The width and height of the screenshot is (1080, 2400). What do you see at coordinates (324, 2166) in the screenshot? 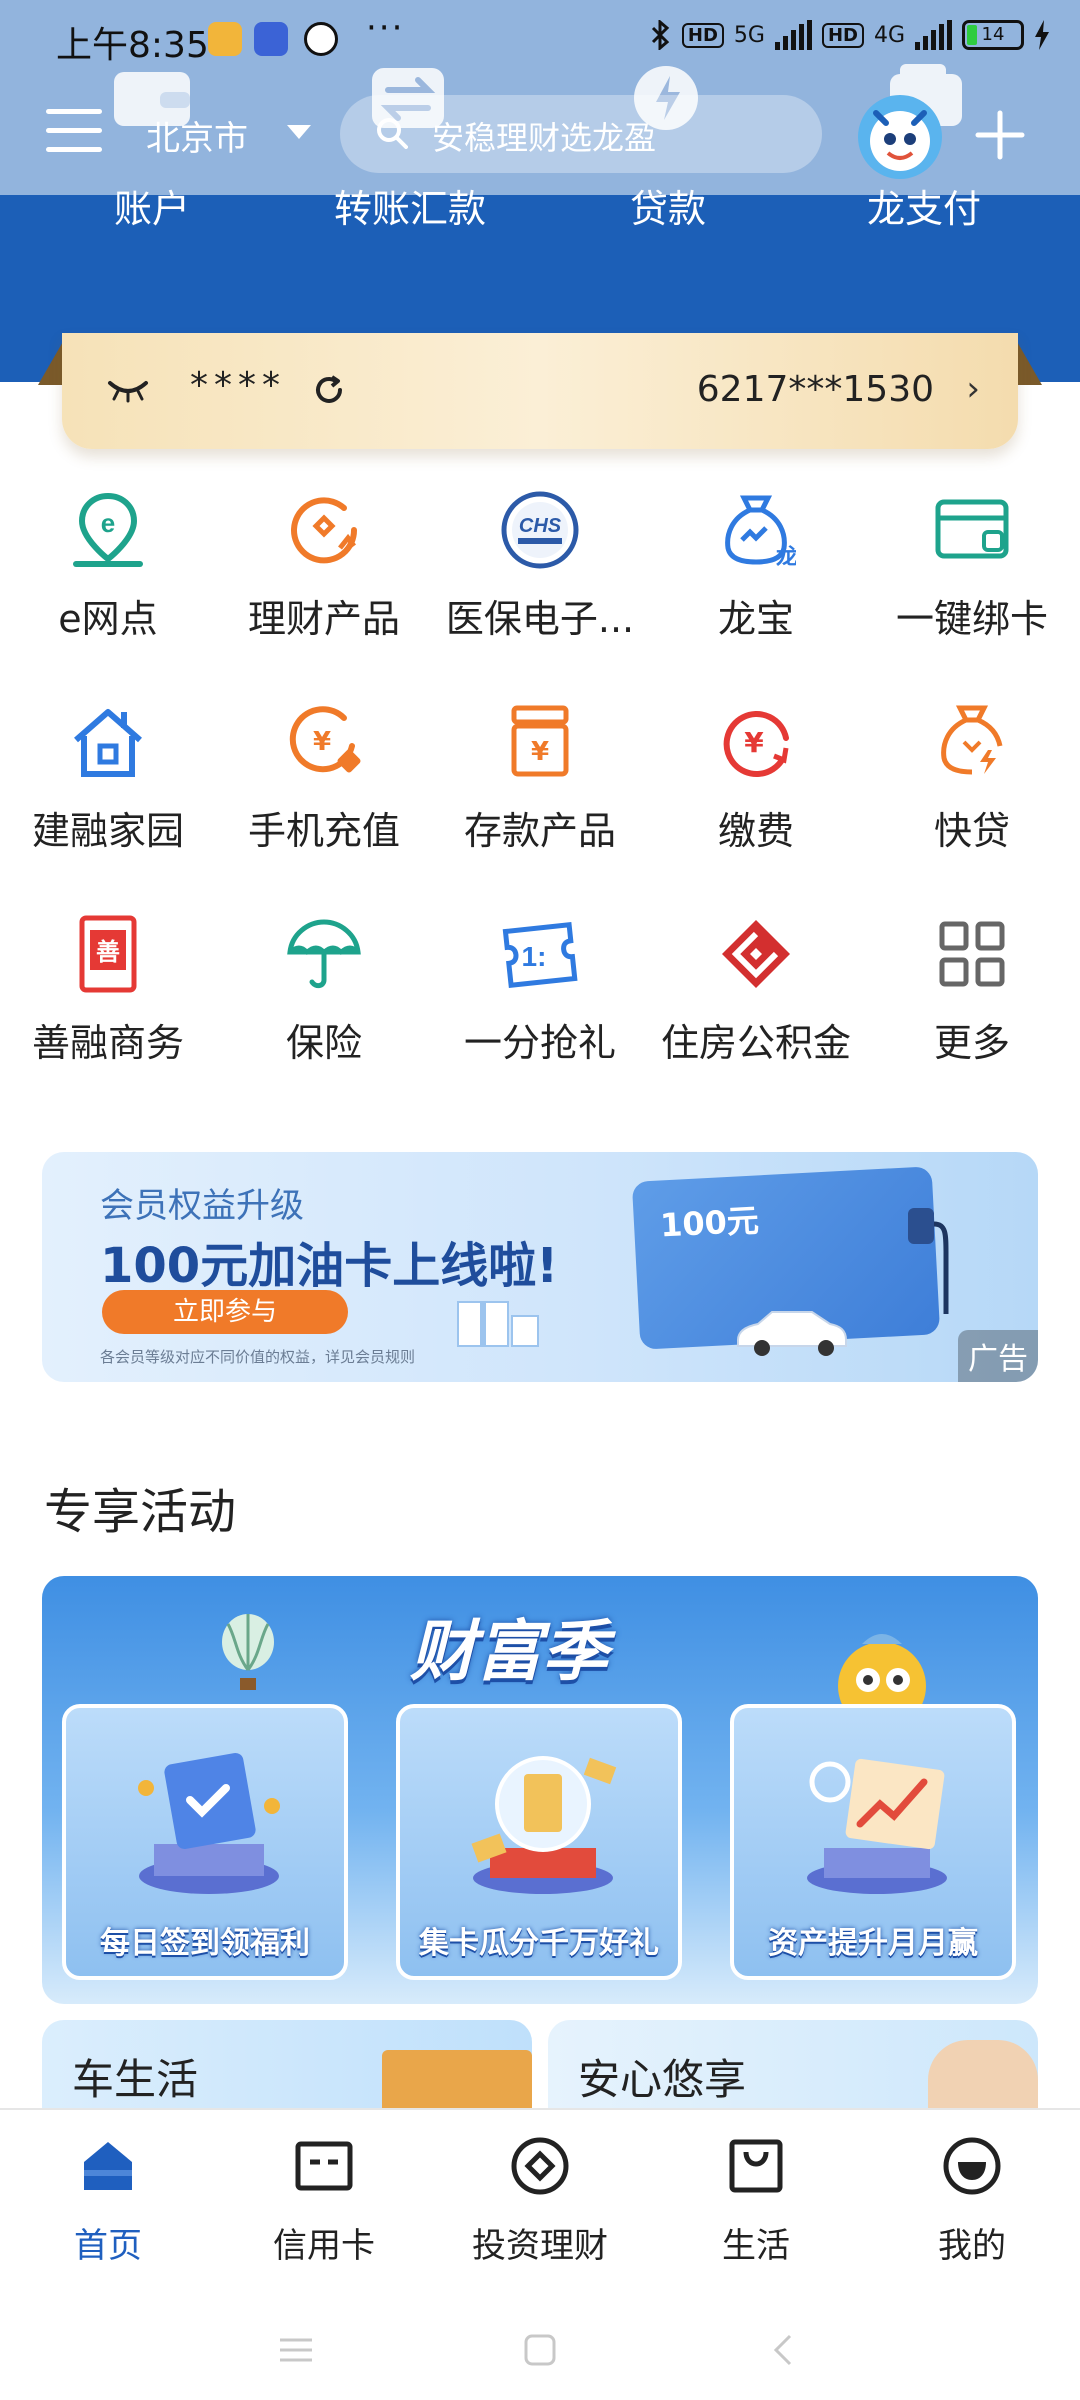
I see `credit-card-icon` at bounding box center [324, 2166].